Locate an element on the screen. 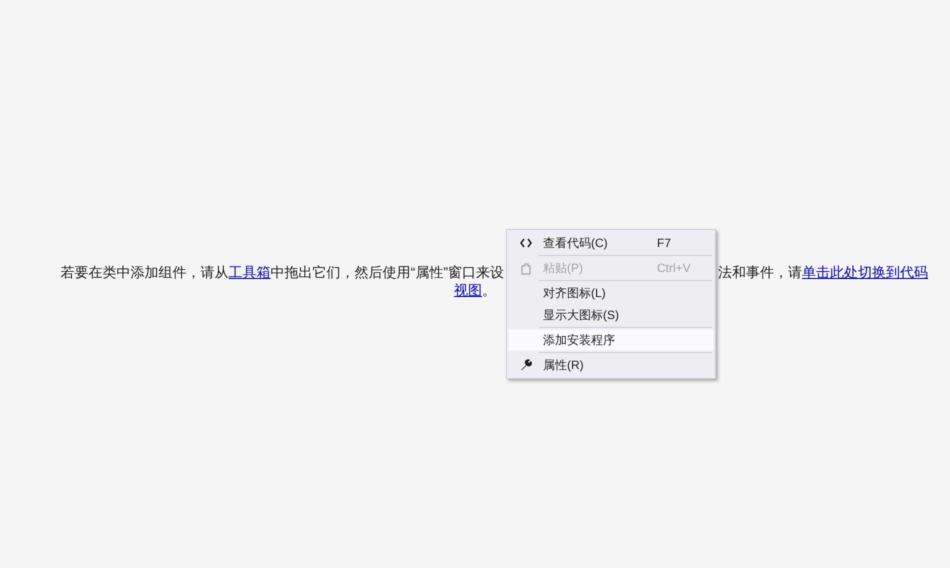  paragraph-text: 中拖出它们，然后使用“属性”窗口来设 is located at coordinates (387, 272).